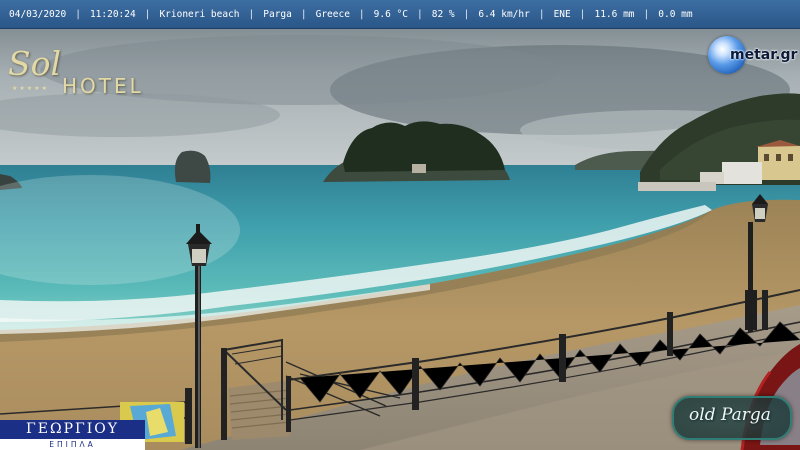 This screenshot has height=450, width=800. Describe the element at coordinates (677, 186) in the screenshot. I see `pier` at that location.